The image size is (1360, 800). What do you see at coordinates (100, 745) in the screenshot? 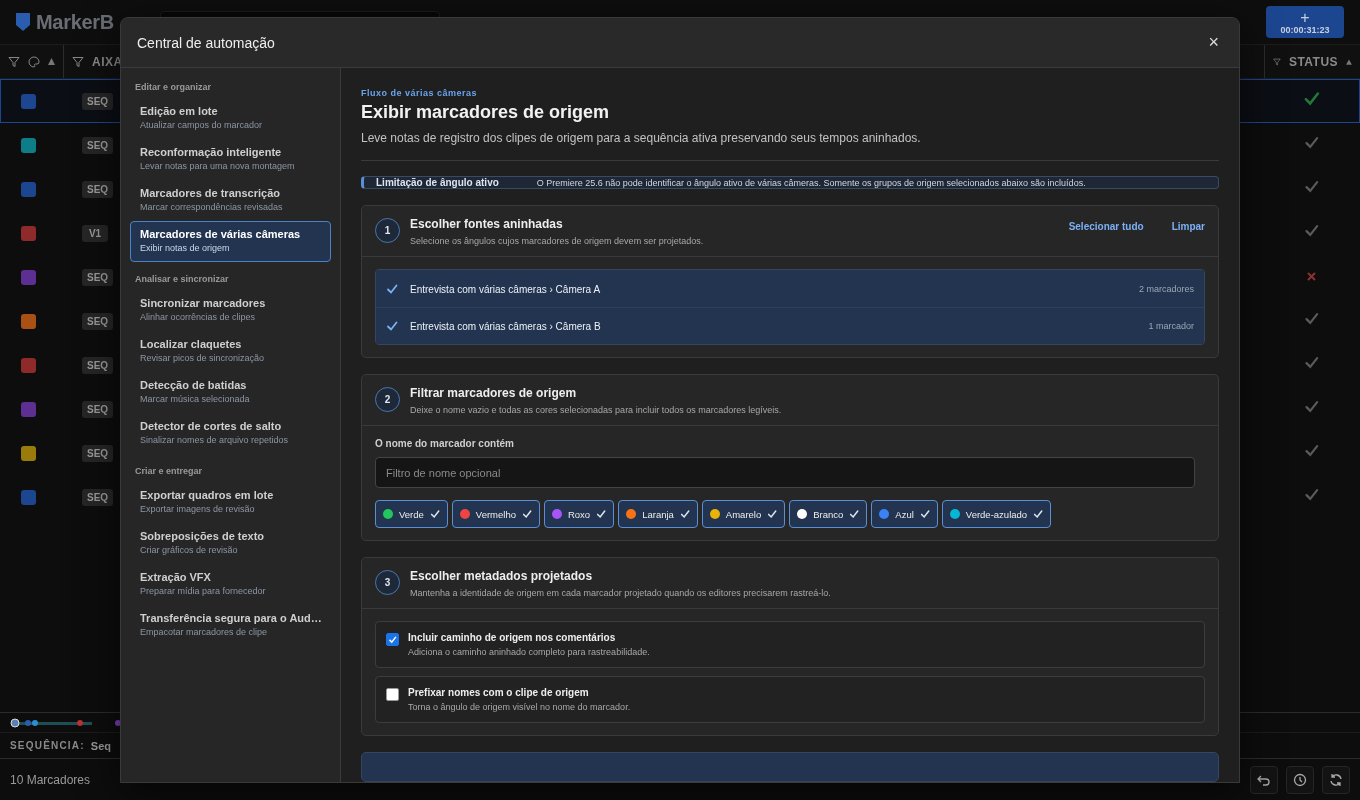
I see `sequence-name: Seq` at bounding box center [100, 745].